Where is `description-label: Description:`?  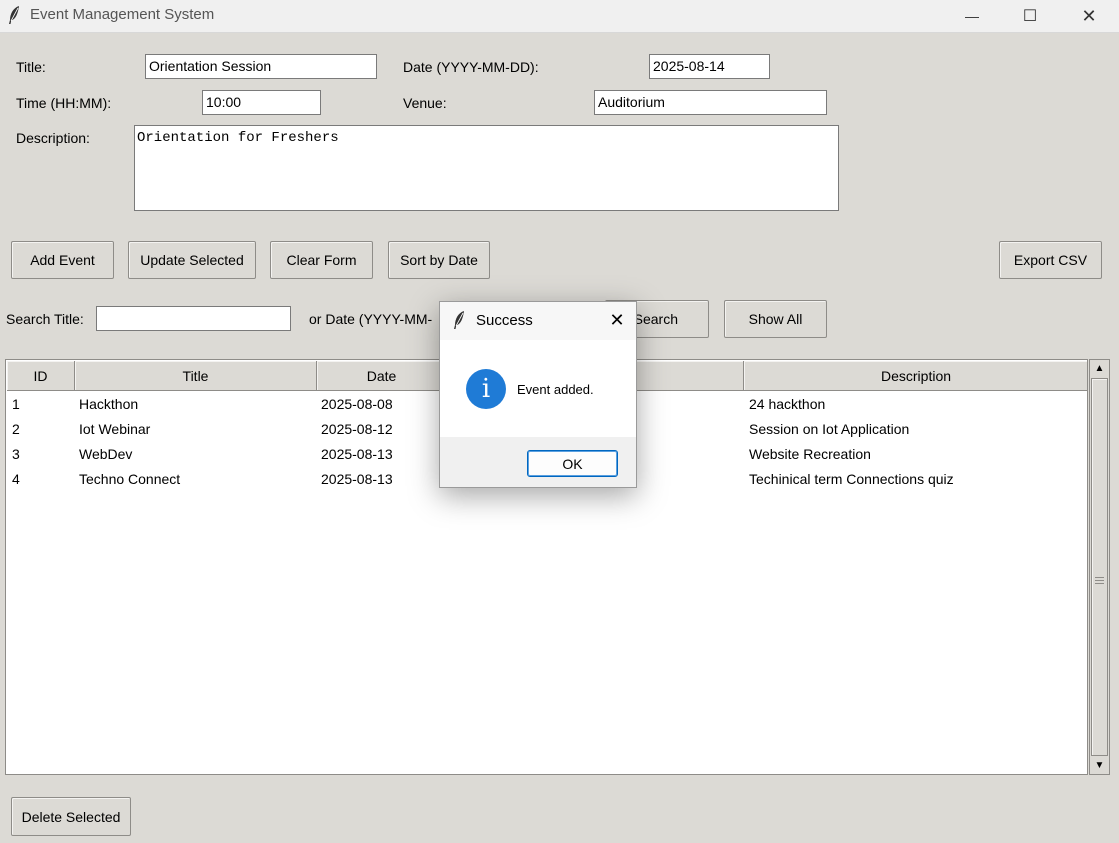 description-label: Description: is located at coordinates (53, 138).